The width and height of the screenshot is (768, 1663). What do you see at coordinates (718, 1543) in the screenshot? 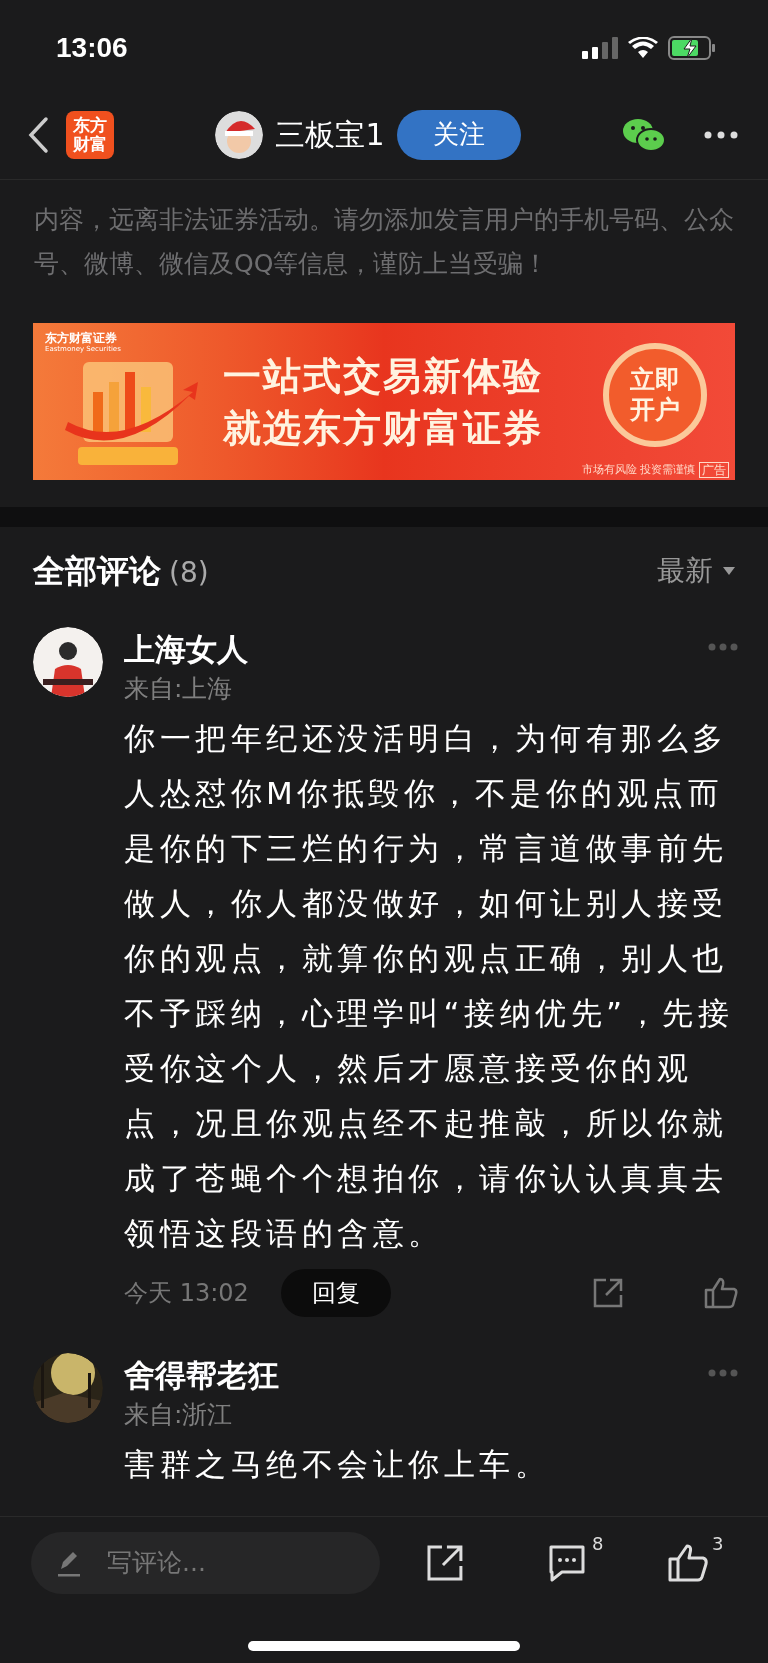
I see `like-count: 3` at bounding box center [718, 1543].